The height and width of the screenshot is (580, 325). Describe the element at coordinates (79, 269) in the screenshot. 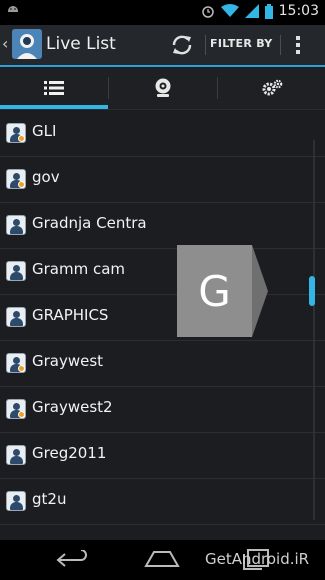

I see `list-item-label: Gramm cam` at that location.